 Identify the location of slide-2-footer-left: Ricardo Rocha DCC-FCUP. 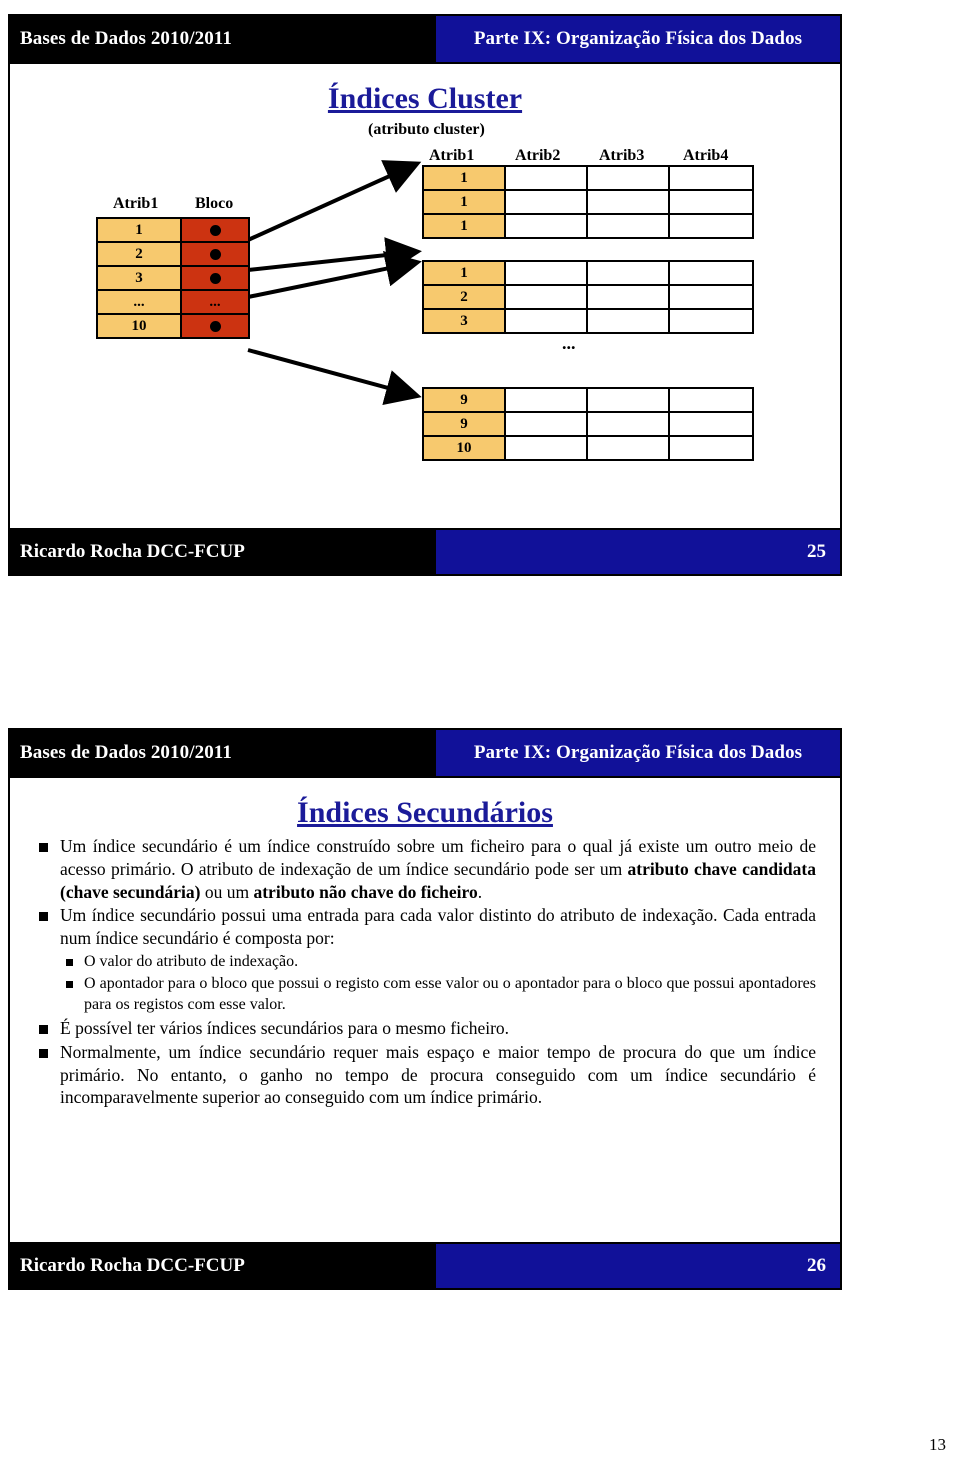
(223, 1266).